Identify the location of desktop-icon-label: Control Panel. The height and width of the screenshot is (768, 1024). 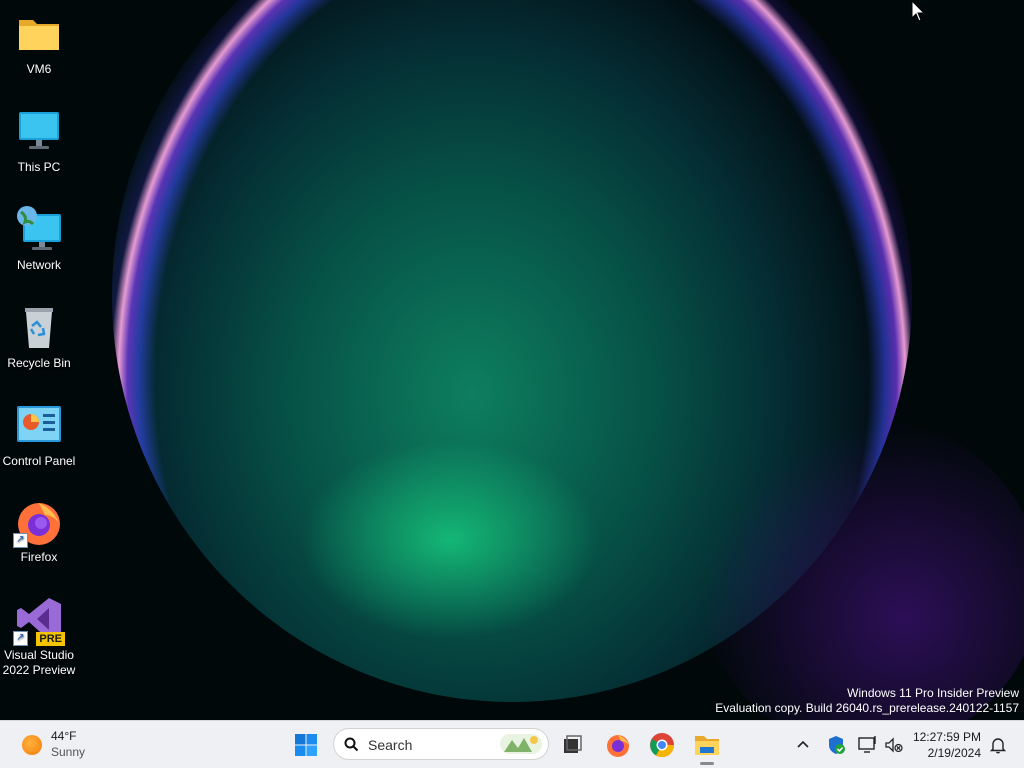
(39, 461).